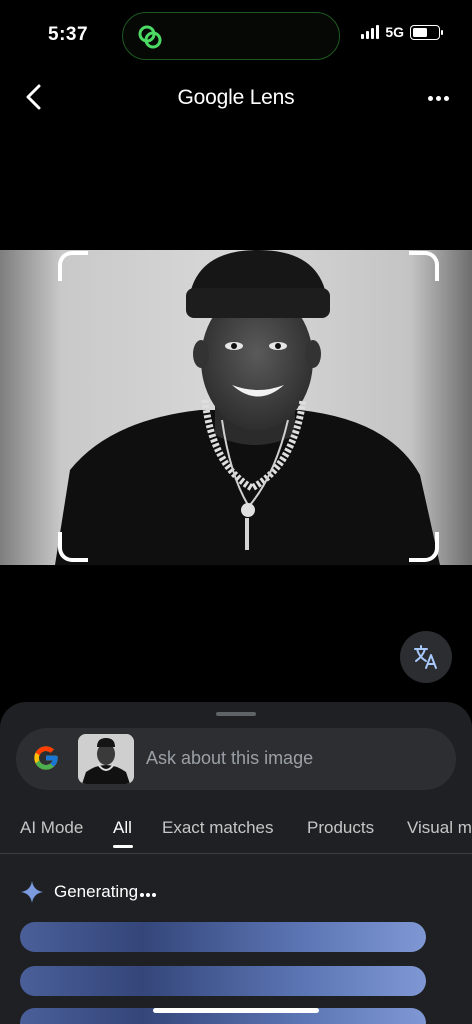  I want to click on tab-all: All, so click(122, 828).